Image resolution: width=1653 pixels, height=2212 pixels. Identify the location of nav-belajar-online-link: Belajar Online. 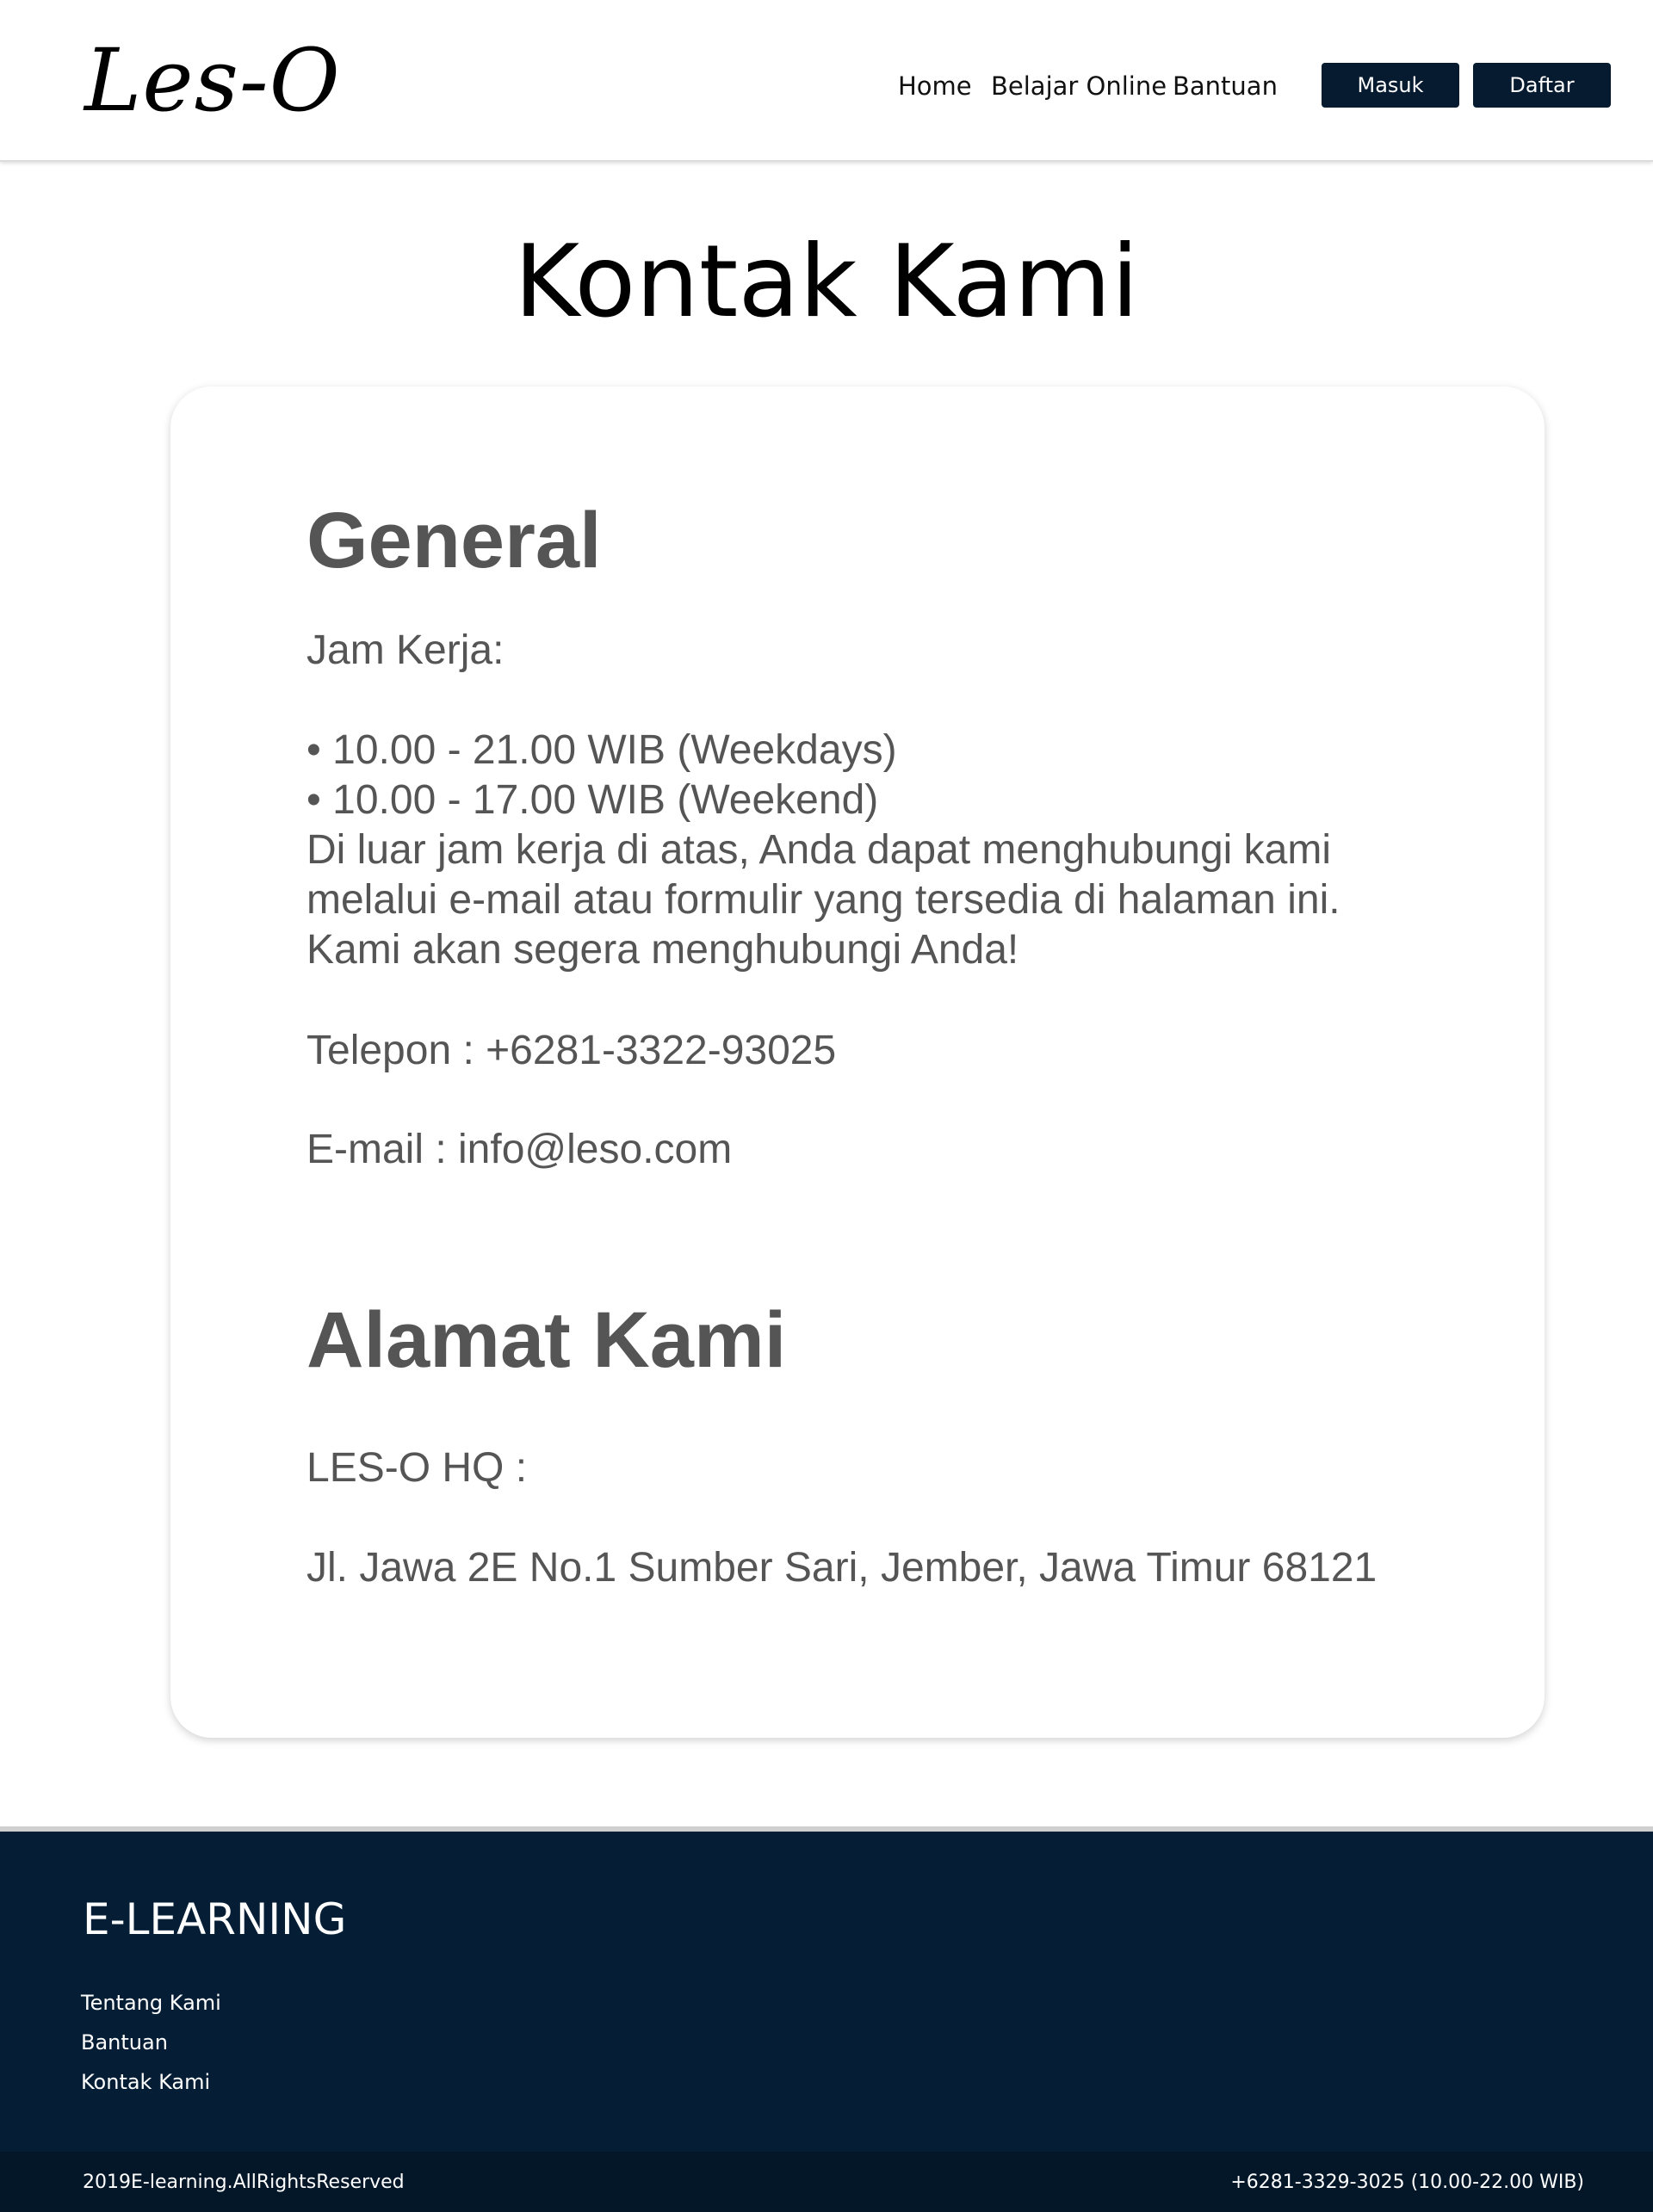
(1079, 86).